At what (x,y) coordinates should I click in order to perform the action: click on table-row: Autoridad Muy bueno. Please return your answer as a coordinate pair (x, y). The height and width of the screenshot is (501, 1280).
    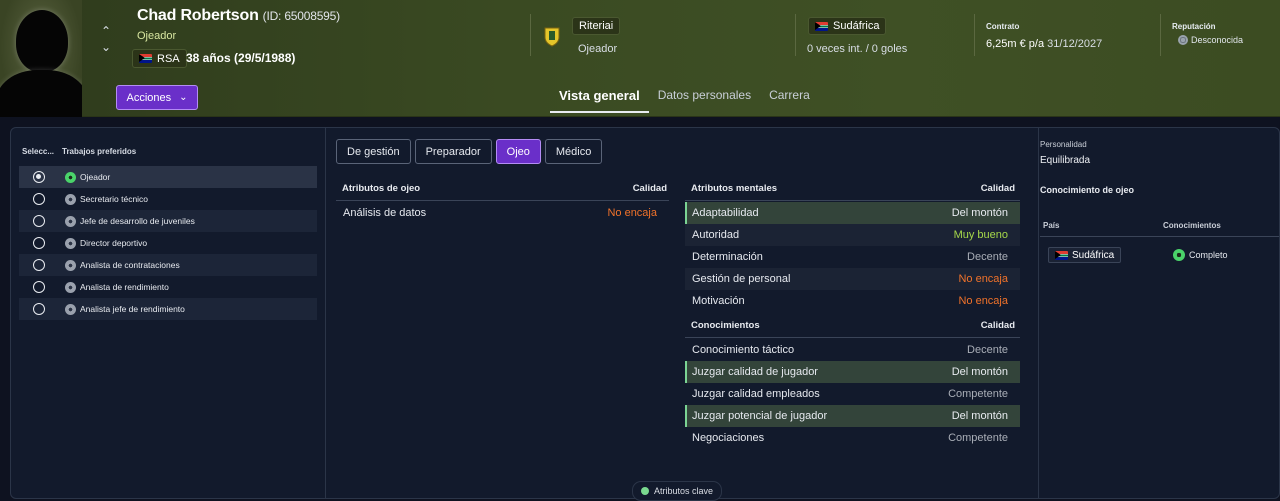
    Looking at the image, I should click on (852, 235).